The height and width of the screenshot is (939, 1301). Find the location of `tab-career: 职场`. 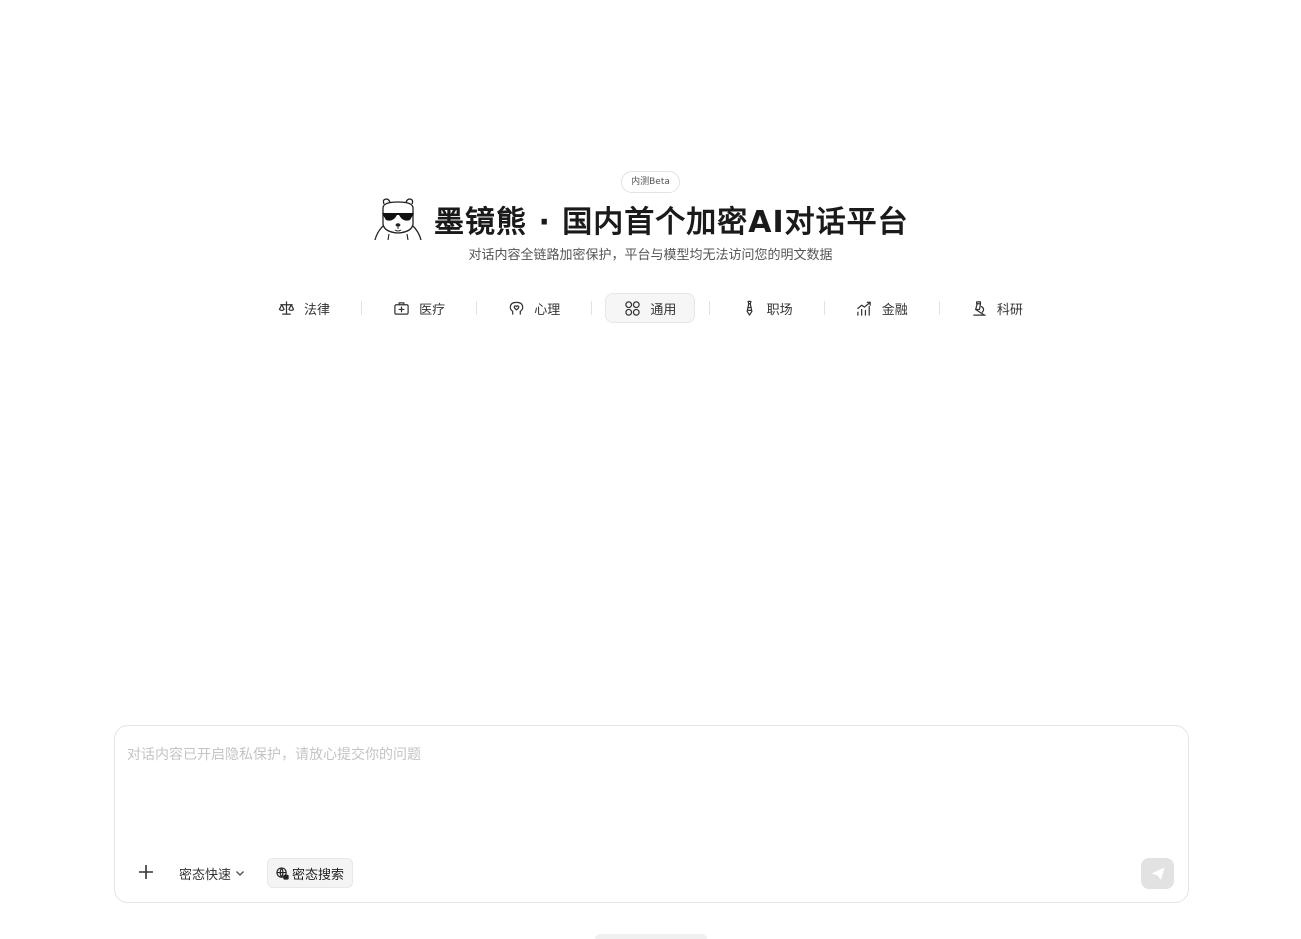

tab-career: 职场 is located at coordinates (767, 308).